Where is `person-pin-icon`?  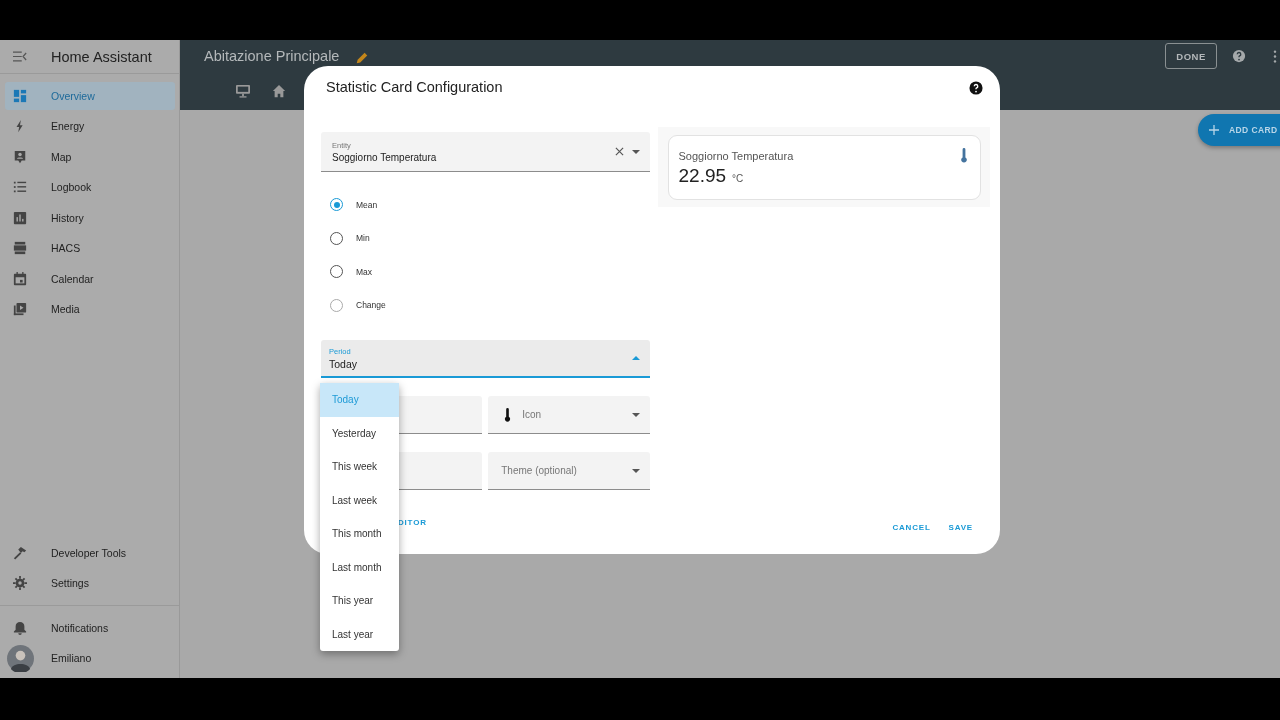 person-pin-icon is located at coordinates (20, 156).